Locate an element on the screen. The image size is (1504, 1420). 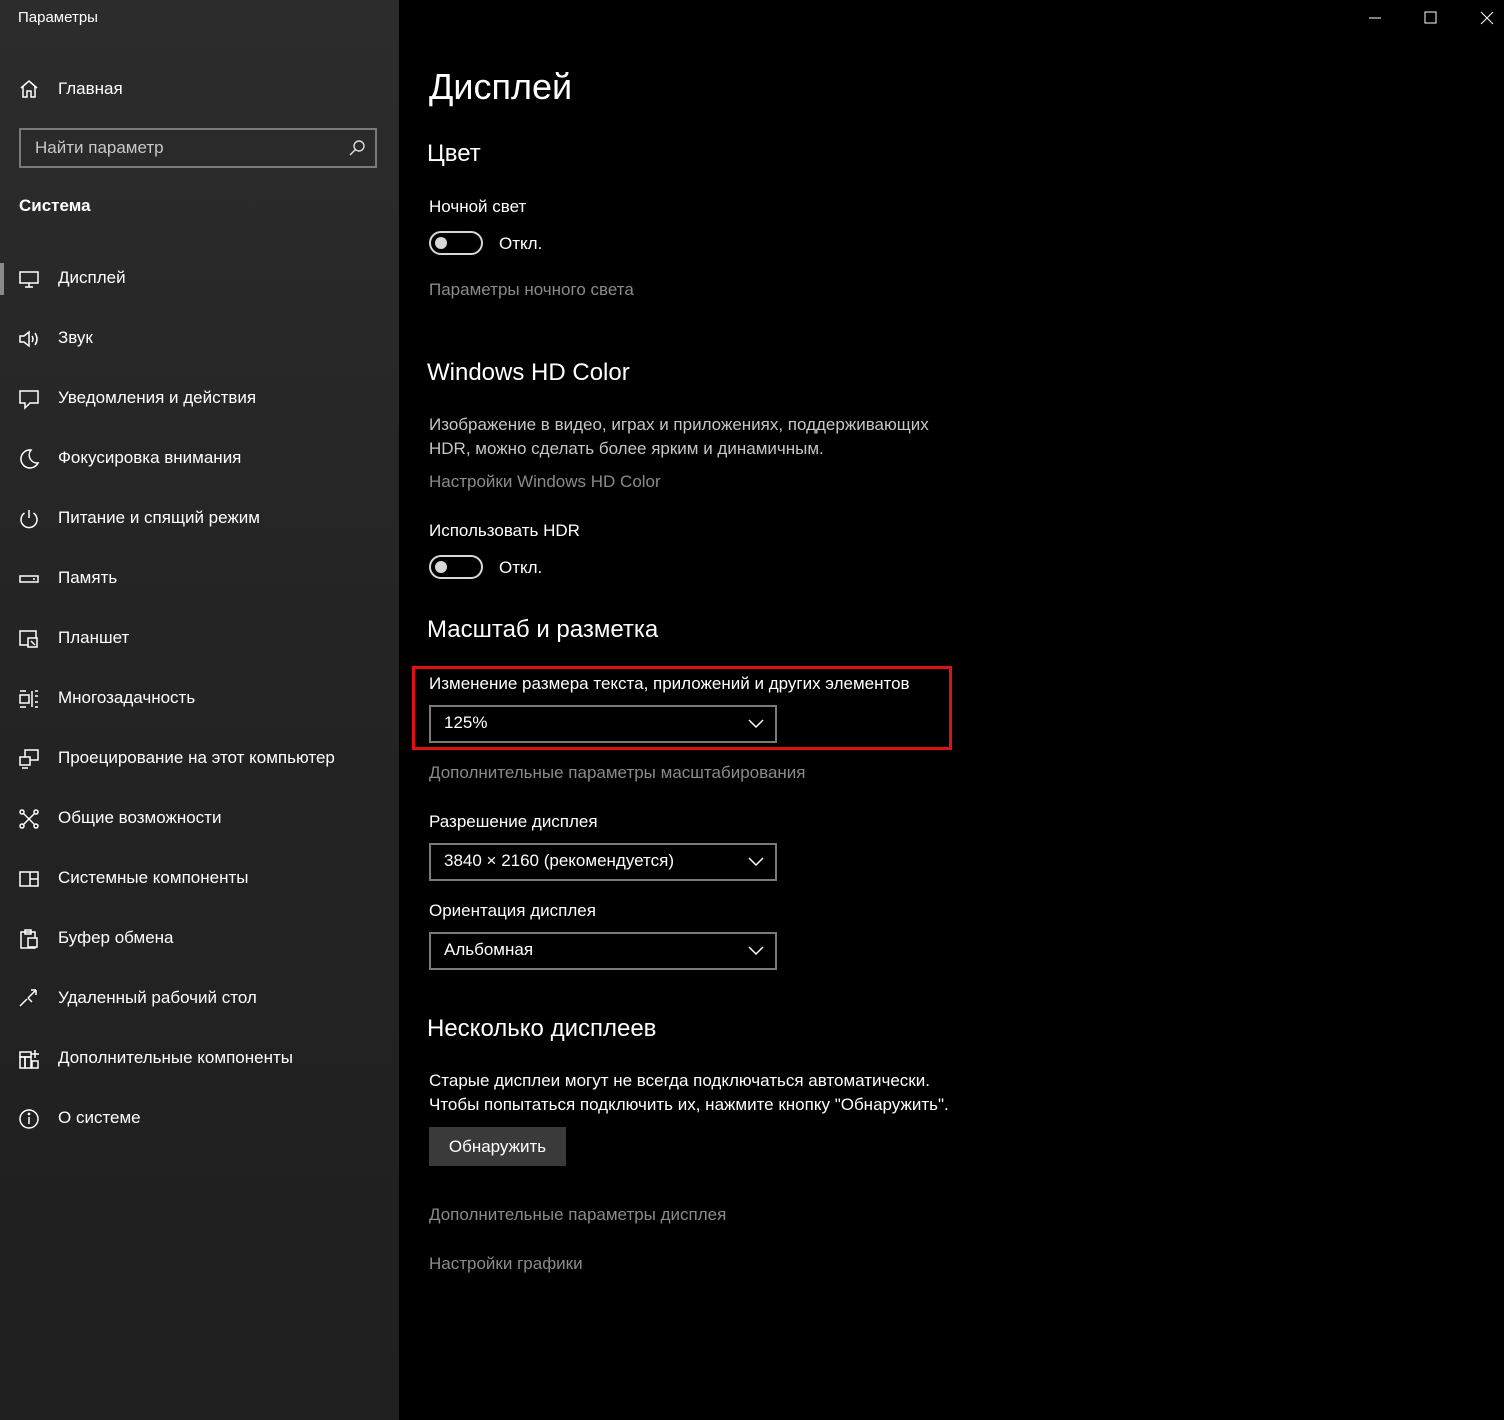
sidebar-item-label: Проецирование на этот компьютер is located at coordinates (196, 757).